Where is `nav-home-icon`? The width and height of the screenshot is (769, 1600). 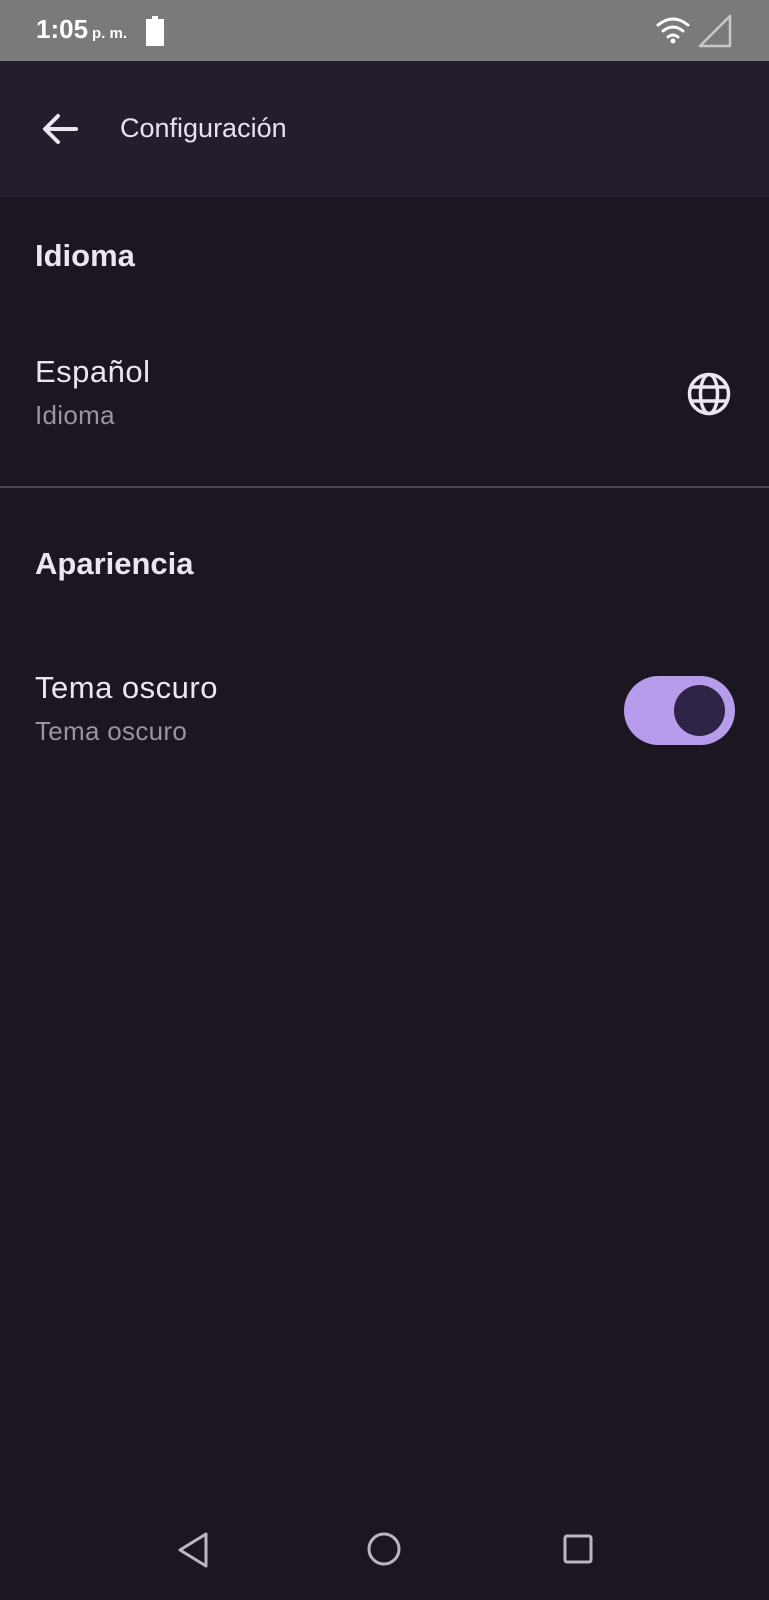
nav-home-icon is located at coordinates (384, 1549).